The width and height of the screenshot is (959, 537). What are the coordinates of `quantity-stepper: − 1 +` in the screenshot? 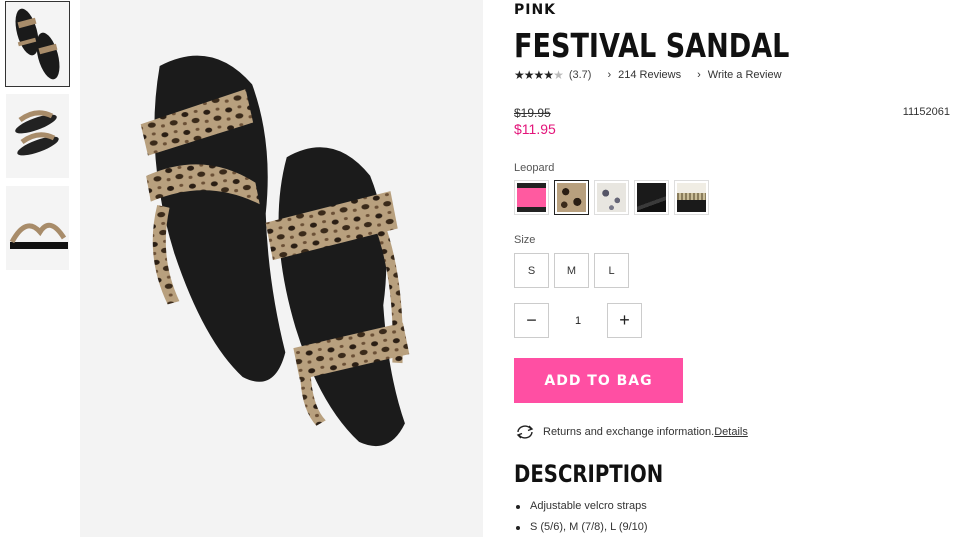 It's located at (578, 320).